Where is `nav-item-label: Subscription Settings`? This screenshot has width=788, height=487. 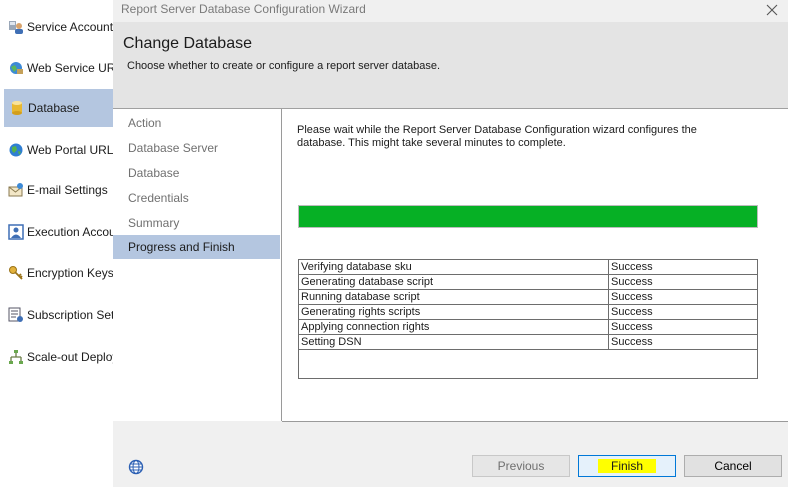
nav-item-label: Subscription Settings is located at coordinates (70, 315).